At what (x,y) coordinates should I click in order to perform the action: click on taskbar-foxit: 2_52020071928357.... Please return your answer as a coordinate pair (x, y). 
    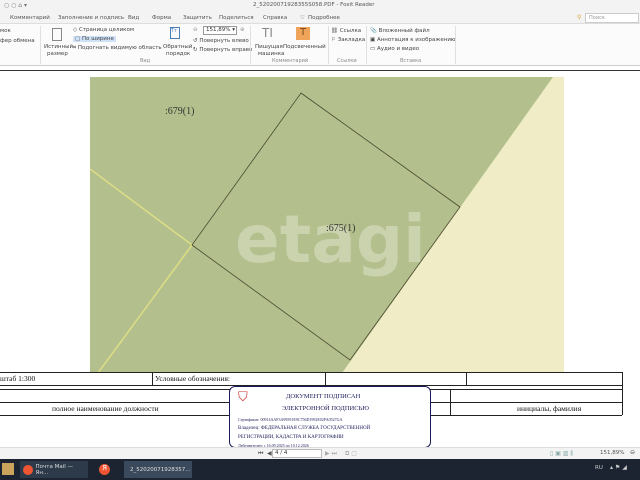
    Looking at the image, I should click on (158, 469).